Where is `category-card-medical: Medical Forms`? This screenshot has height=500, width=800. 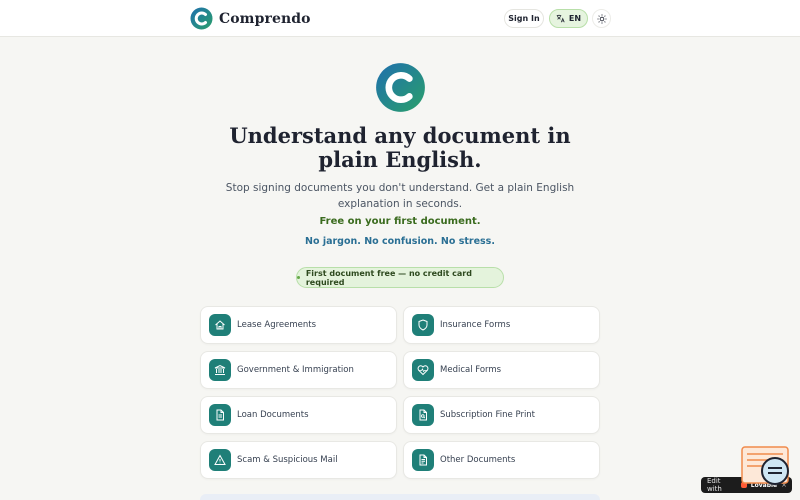 category-card-medical: Medical Forms is located at coordinates (501, 370).